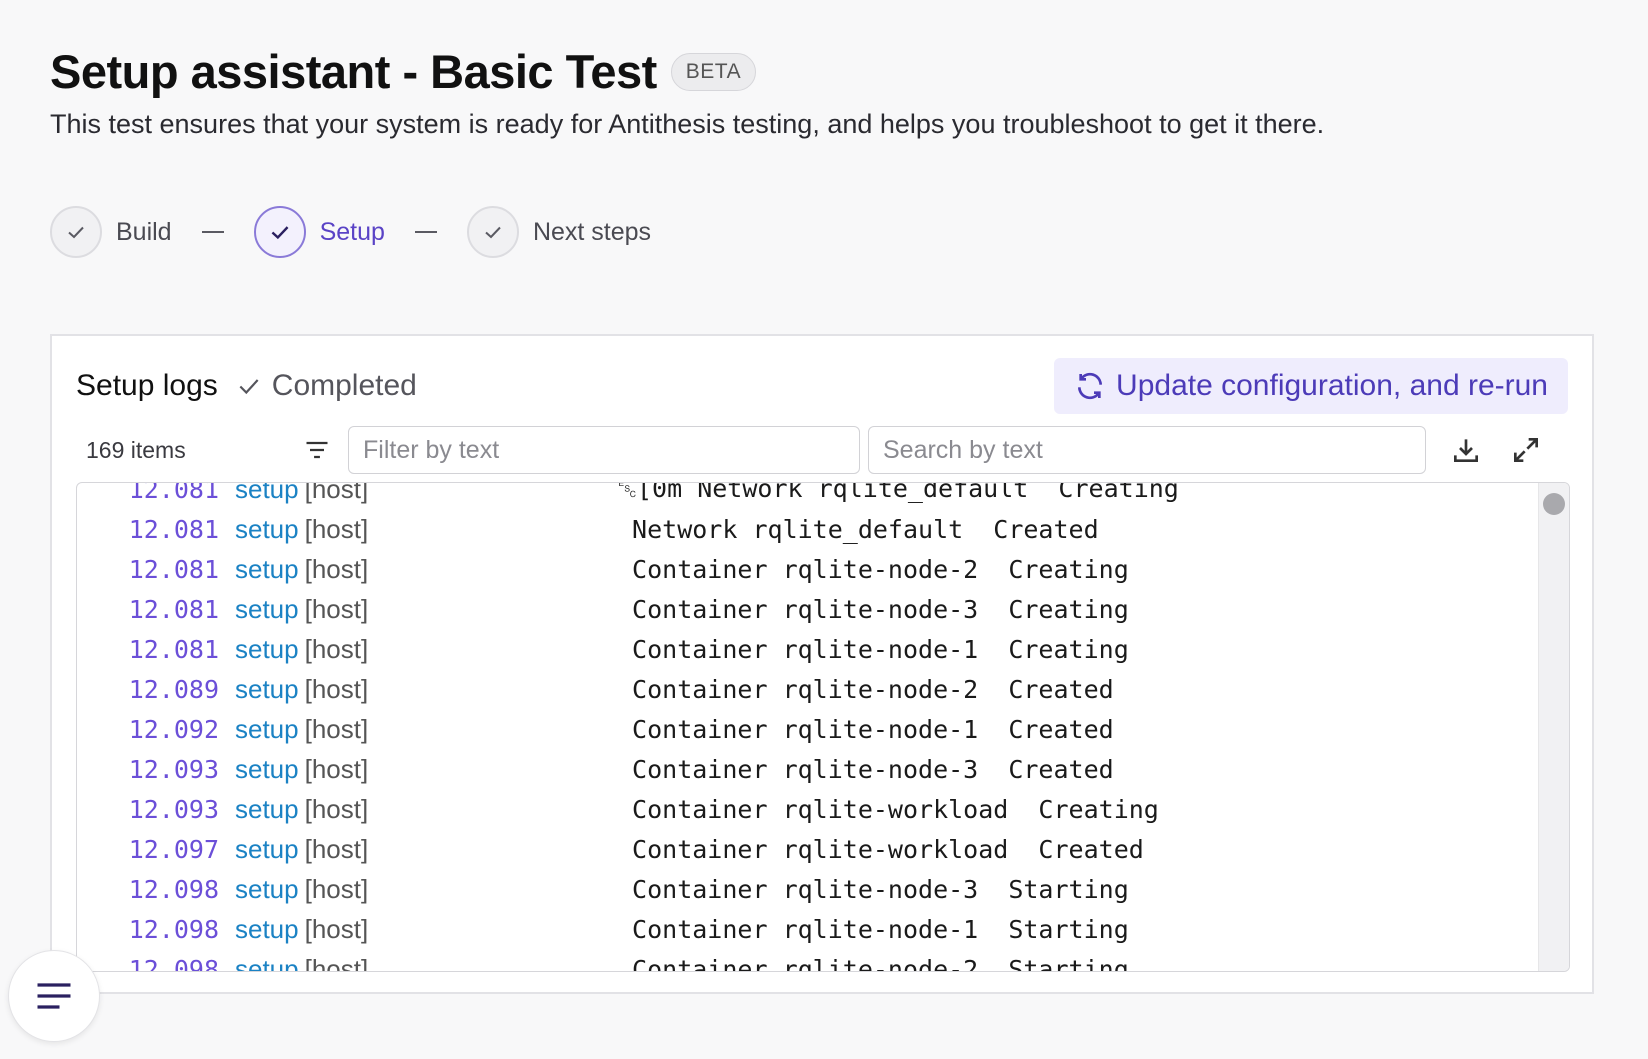 Image resolution: width=1648 pixels, height=1059 pixels. Describe the element at coordinates (1090, 386) in the screenshot. I see `refresh-icon` at that location.